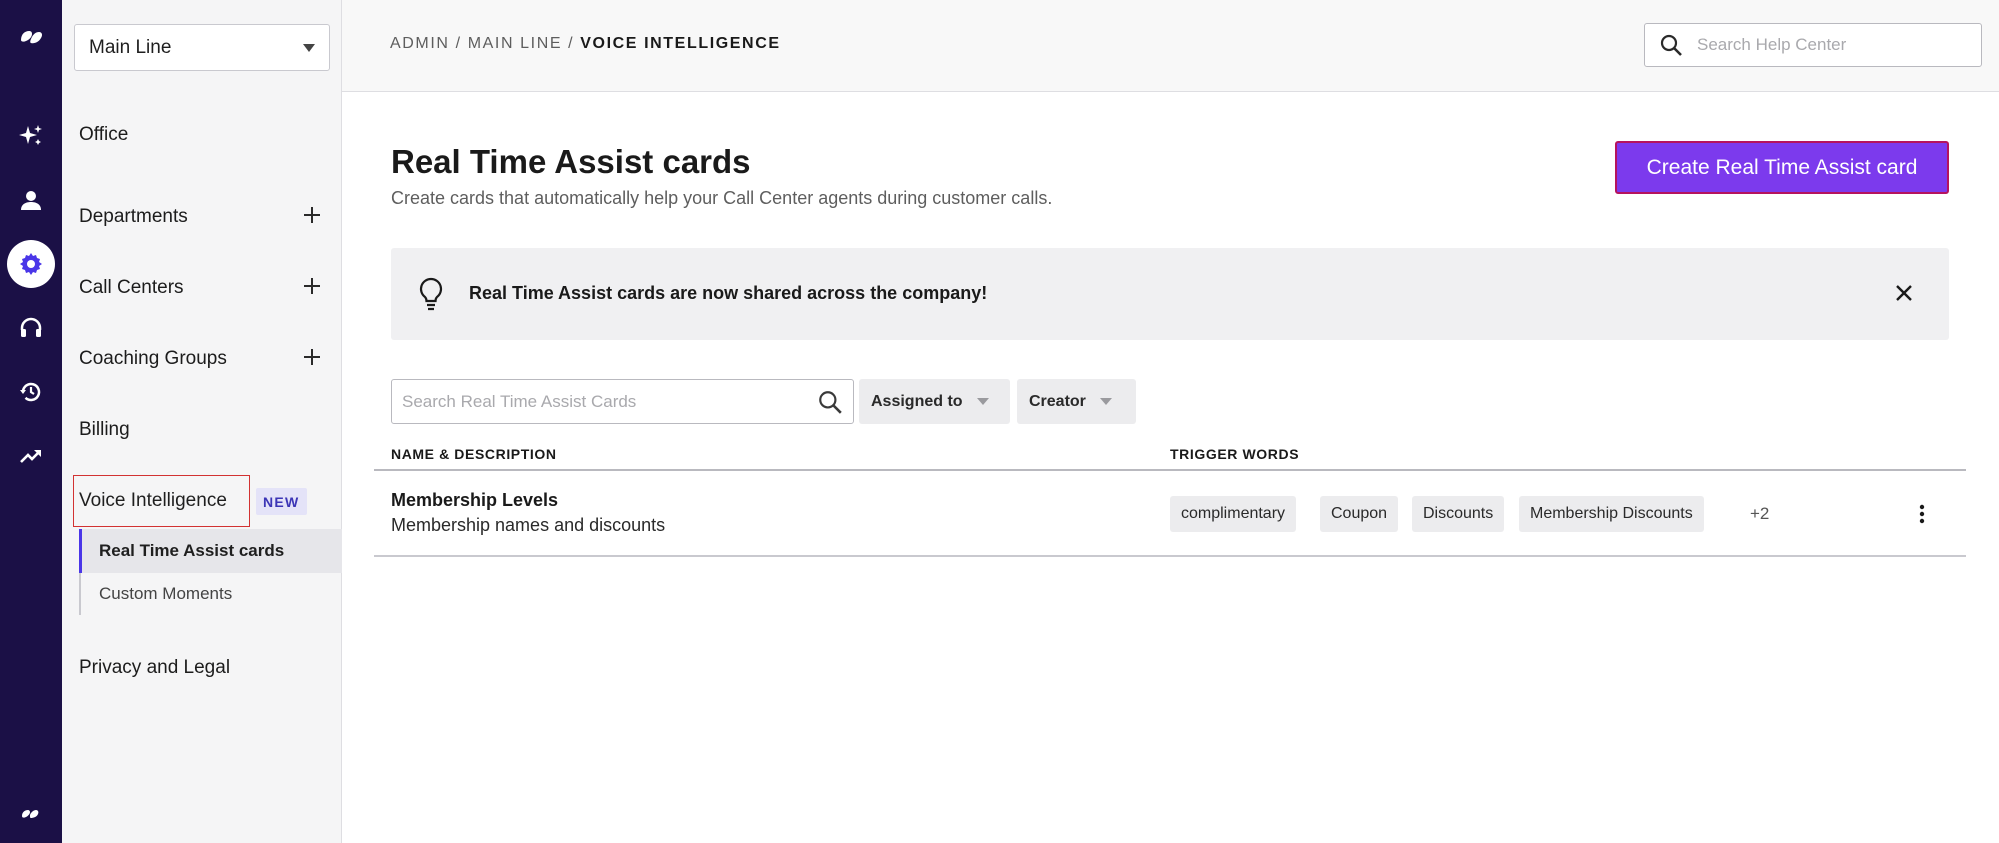 The image size is (1999, 843). What do you see at coordinates (474, 500) in the screenshot?
I see `card-name: Membership Levels` at bounding box center [474, 500].